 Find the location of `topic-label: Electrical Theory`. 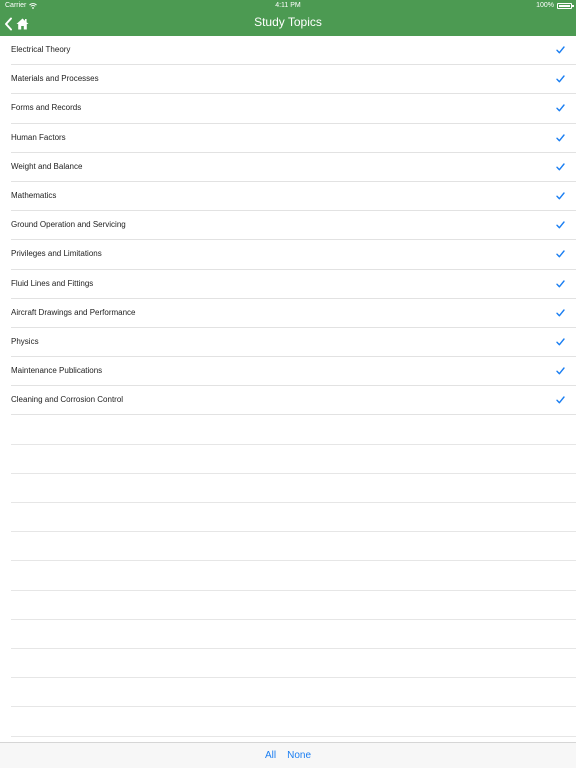

topic-label: Electrical Theory is located at coordinates (41, 49).